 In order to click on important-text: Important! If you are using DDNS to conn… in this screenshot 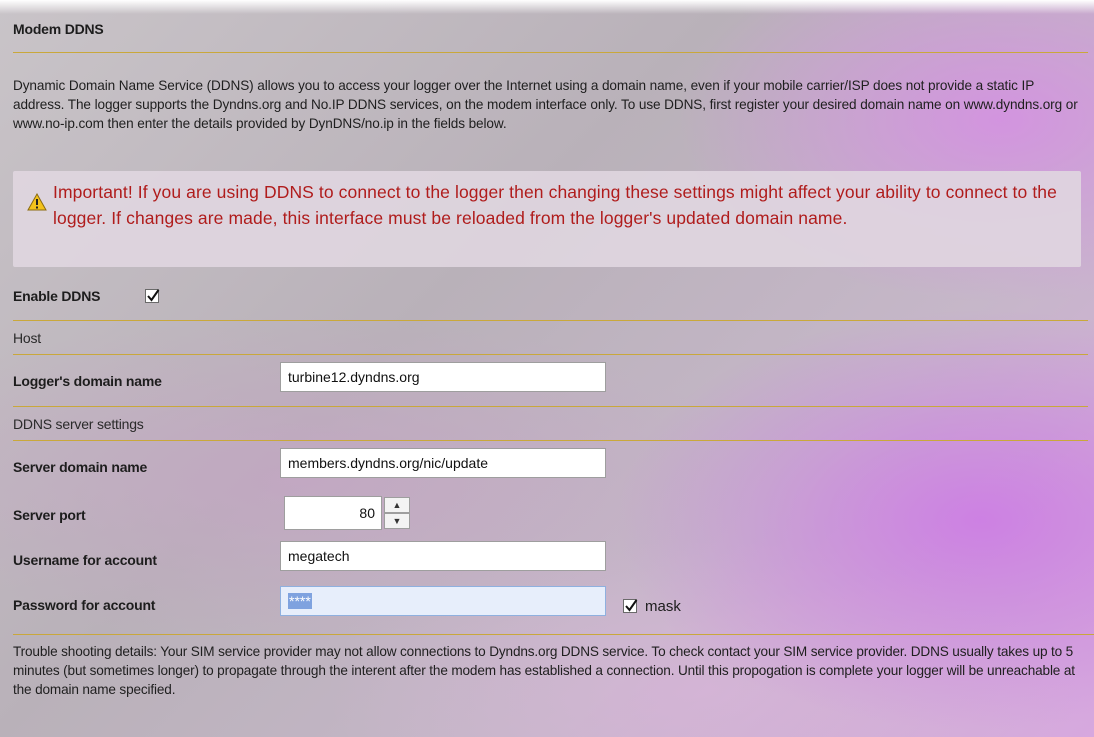, I will do `click(555, 205)`.